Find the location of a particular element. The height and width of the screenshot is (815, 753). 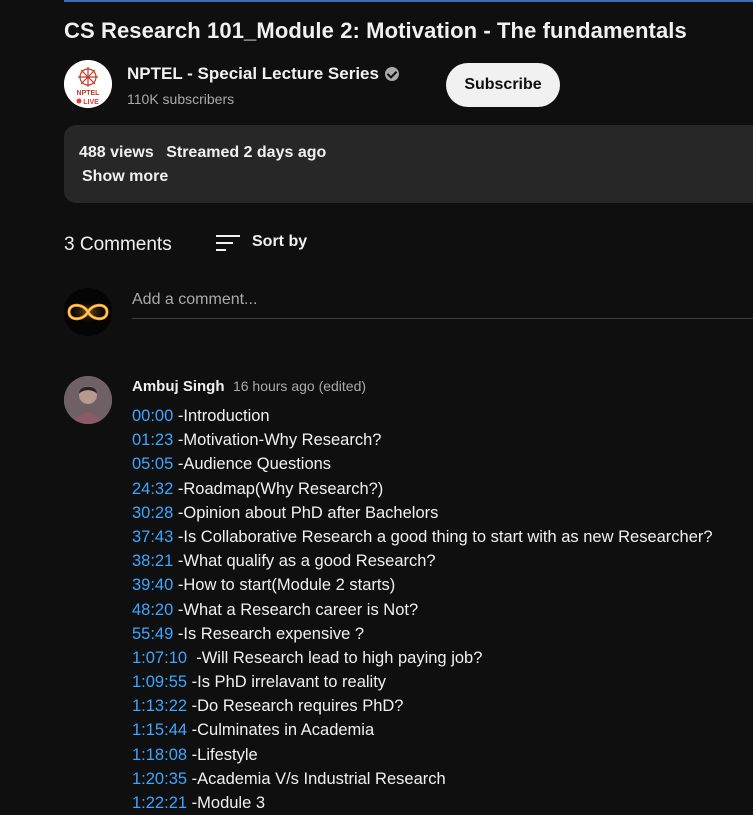

show-more-button: Show more is located at coordinates (125, 177).